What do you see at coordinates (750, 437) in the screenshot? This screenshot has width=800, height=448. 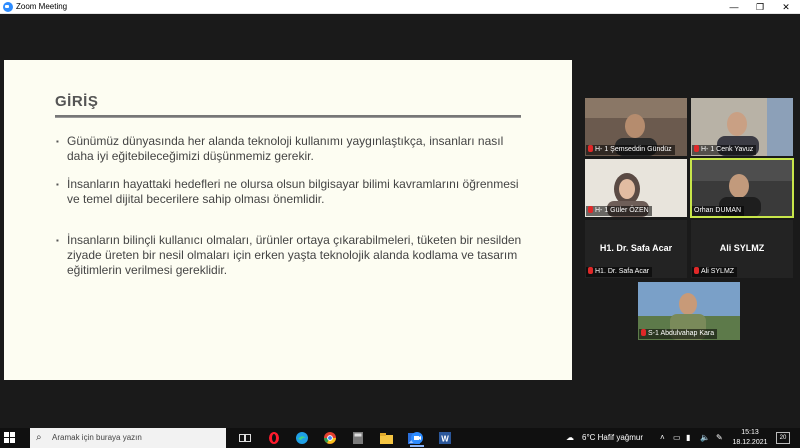 I see `taskbar-clock: 15:13 18.12.2021` at bounding box center [750, 437].